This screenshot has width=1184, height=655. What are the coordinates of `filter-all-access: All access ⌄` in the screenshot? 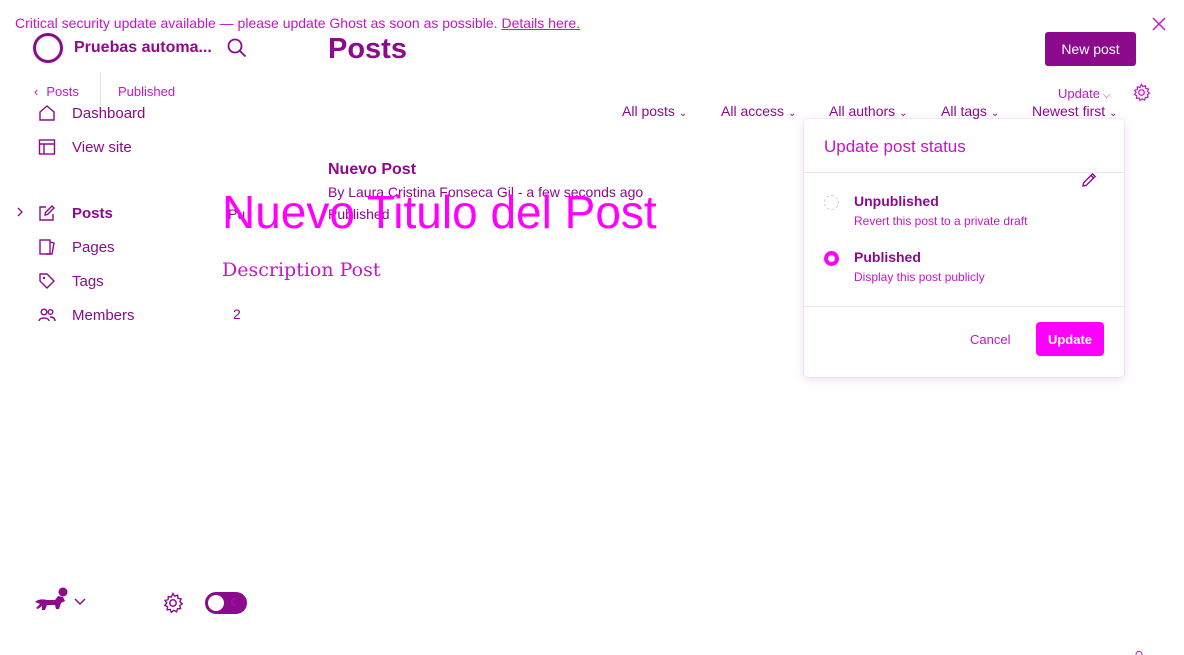 It's located at (758, 111).